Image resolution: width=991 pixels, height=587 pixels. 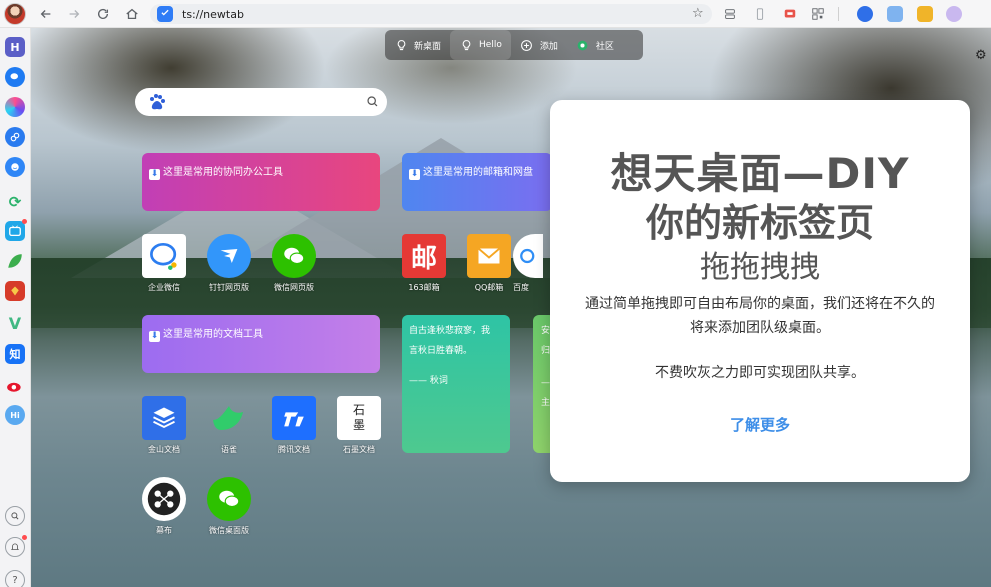 I want to click on tab-new-desktop: 新桌面, so click(x=417, y=45).